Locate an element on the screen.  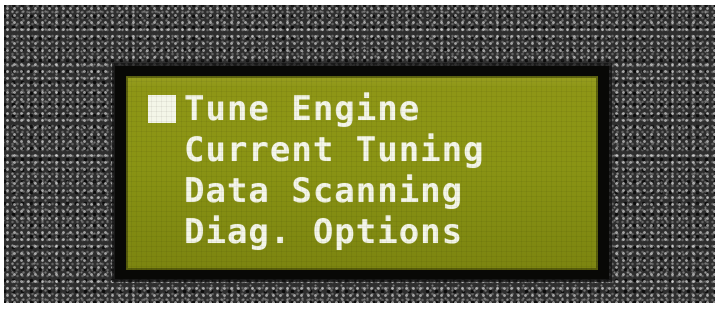
menu-item-label: Tune Engine is located at coordinates (302, 108).